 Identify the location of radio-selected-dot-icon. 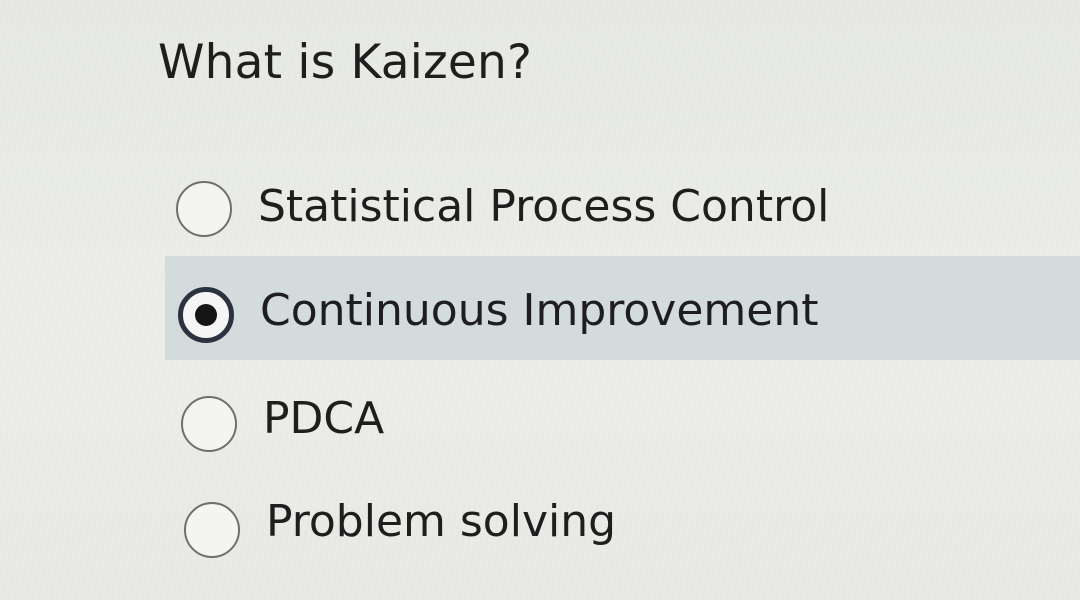
(206, 315).